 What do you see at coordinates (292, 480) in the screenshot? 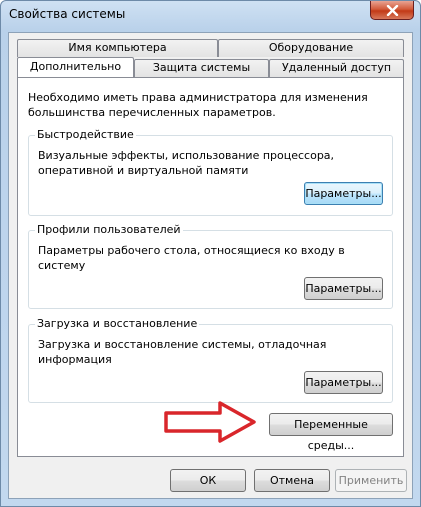
I see `cancel-button: Отмена` at bounding box center [292, 480].